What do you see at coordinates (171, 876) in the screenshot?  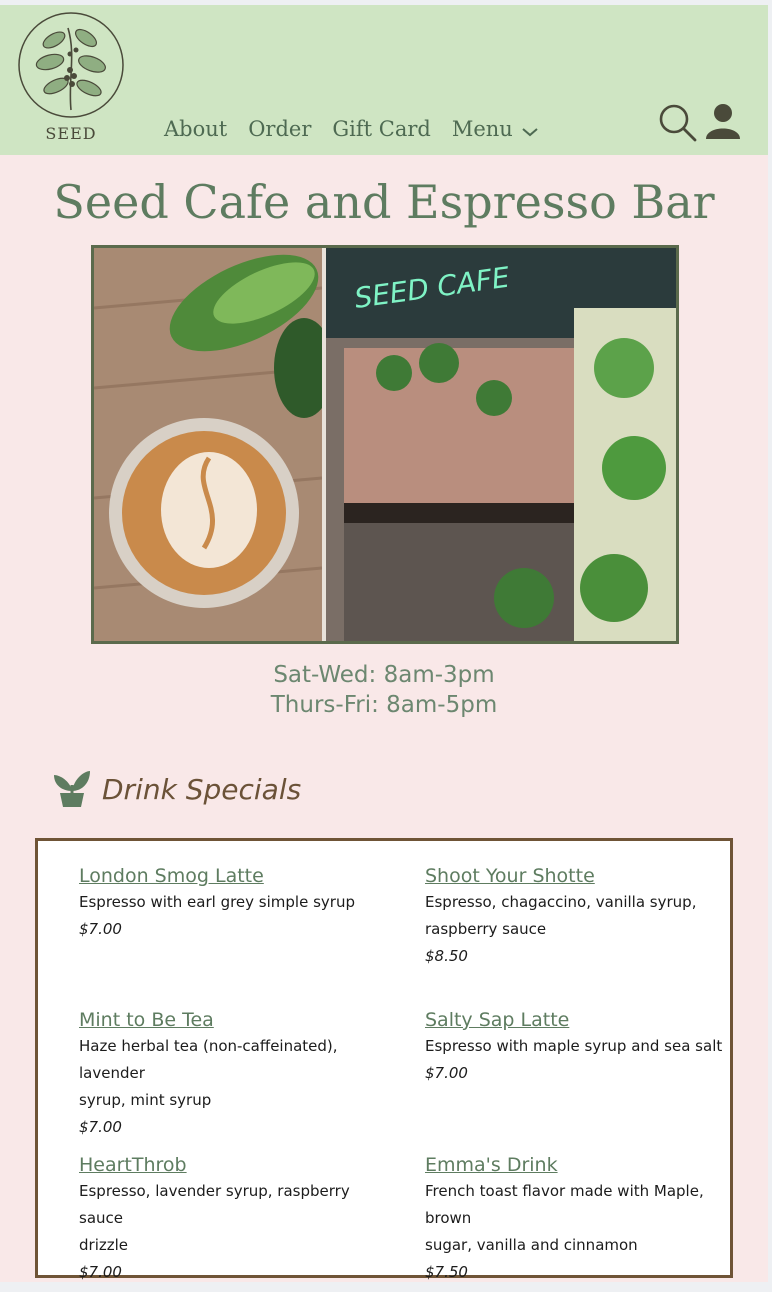 I see `drink-name-link: London Smog Latte` at bounding box center [171, 876].